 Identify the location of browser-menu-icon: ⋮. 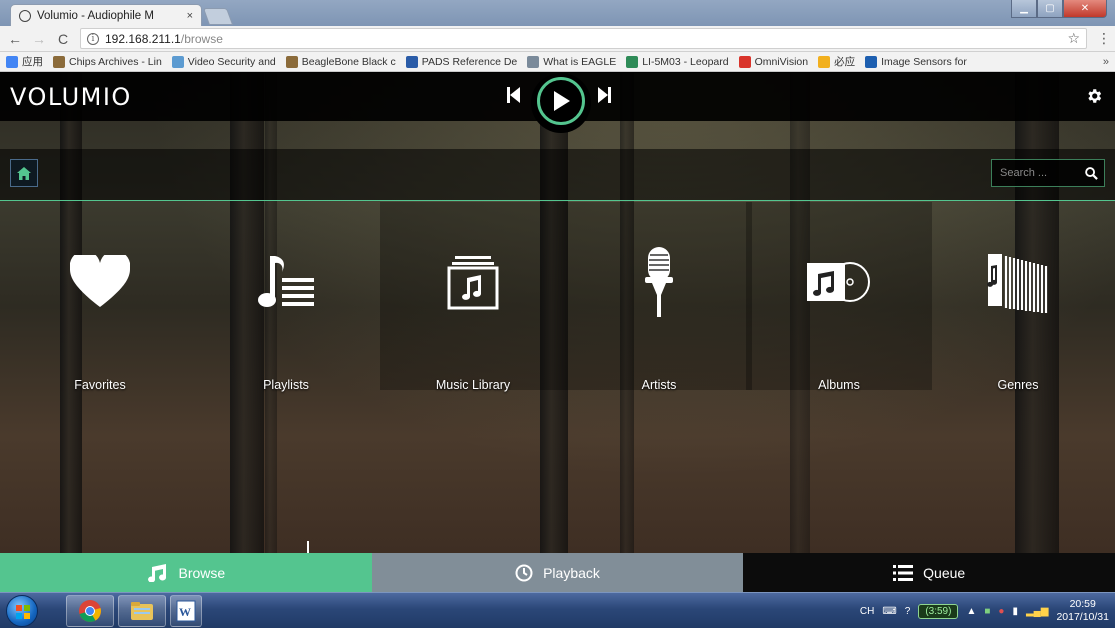
(1104, 38).